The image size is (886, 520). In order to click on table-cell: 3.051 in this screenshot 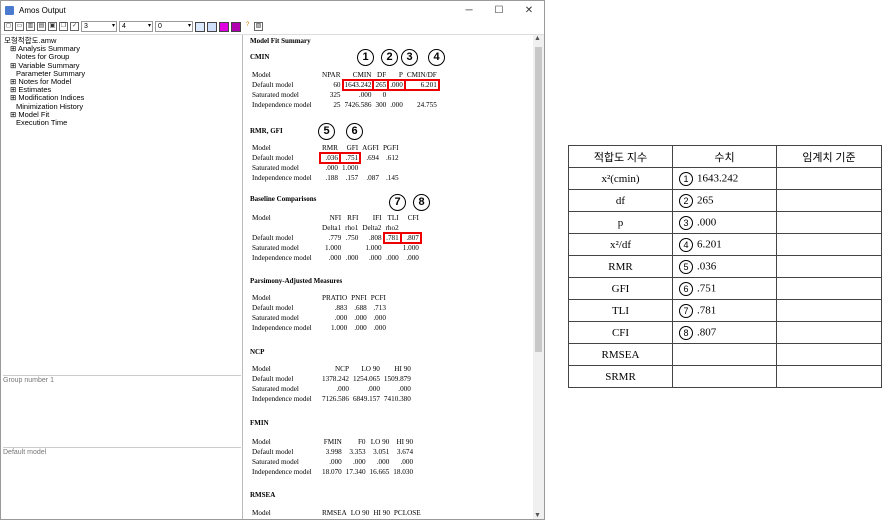, I will do `click(381, 452)`.